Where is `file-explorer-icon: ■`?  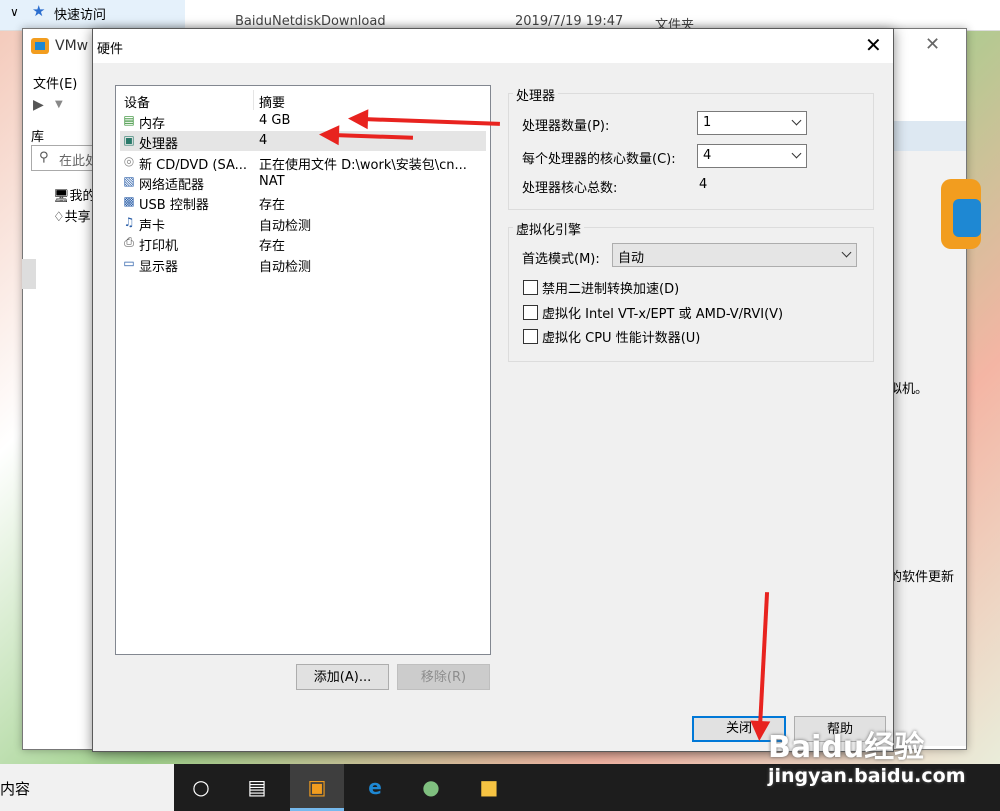 file-explorer-icon: ■ is located at coordinates (489, 787).